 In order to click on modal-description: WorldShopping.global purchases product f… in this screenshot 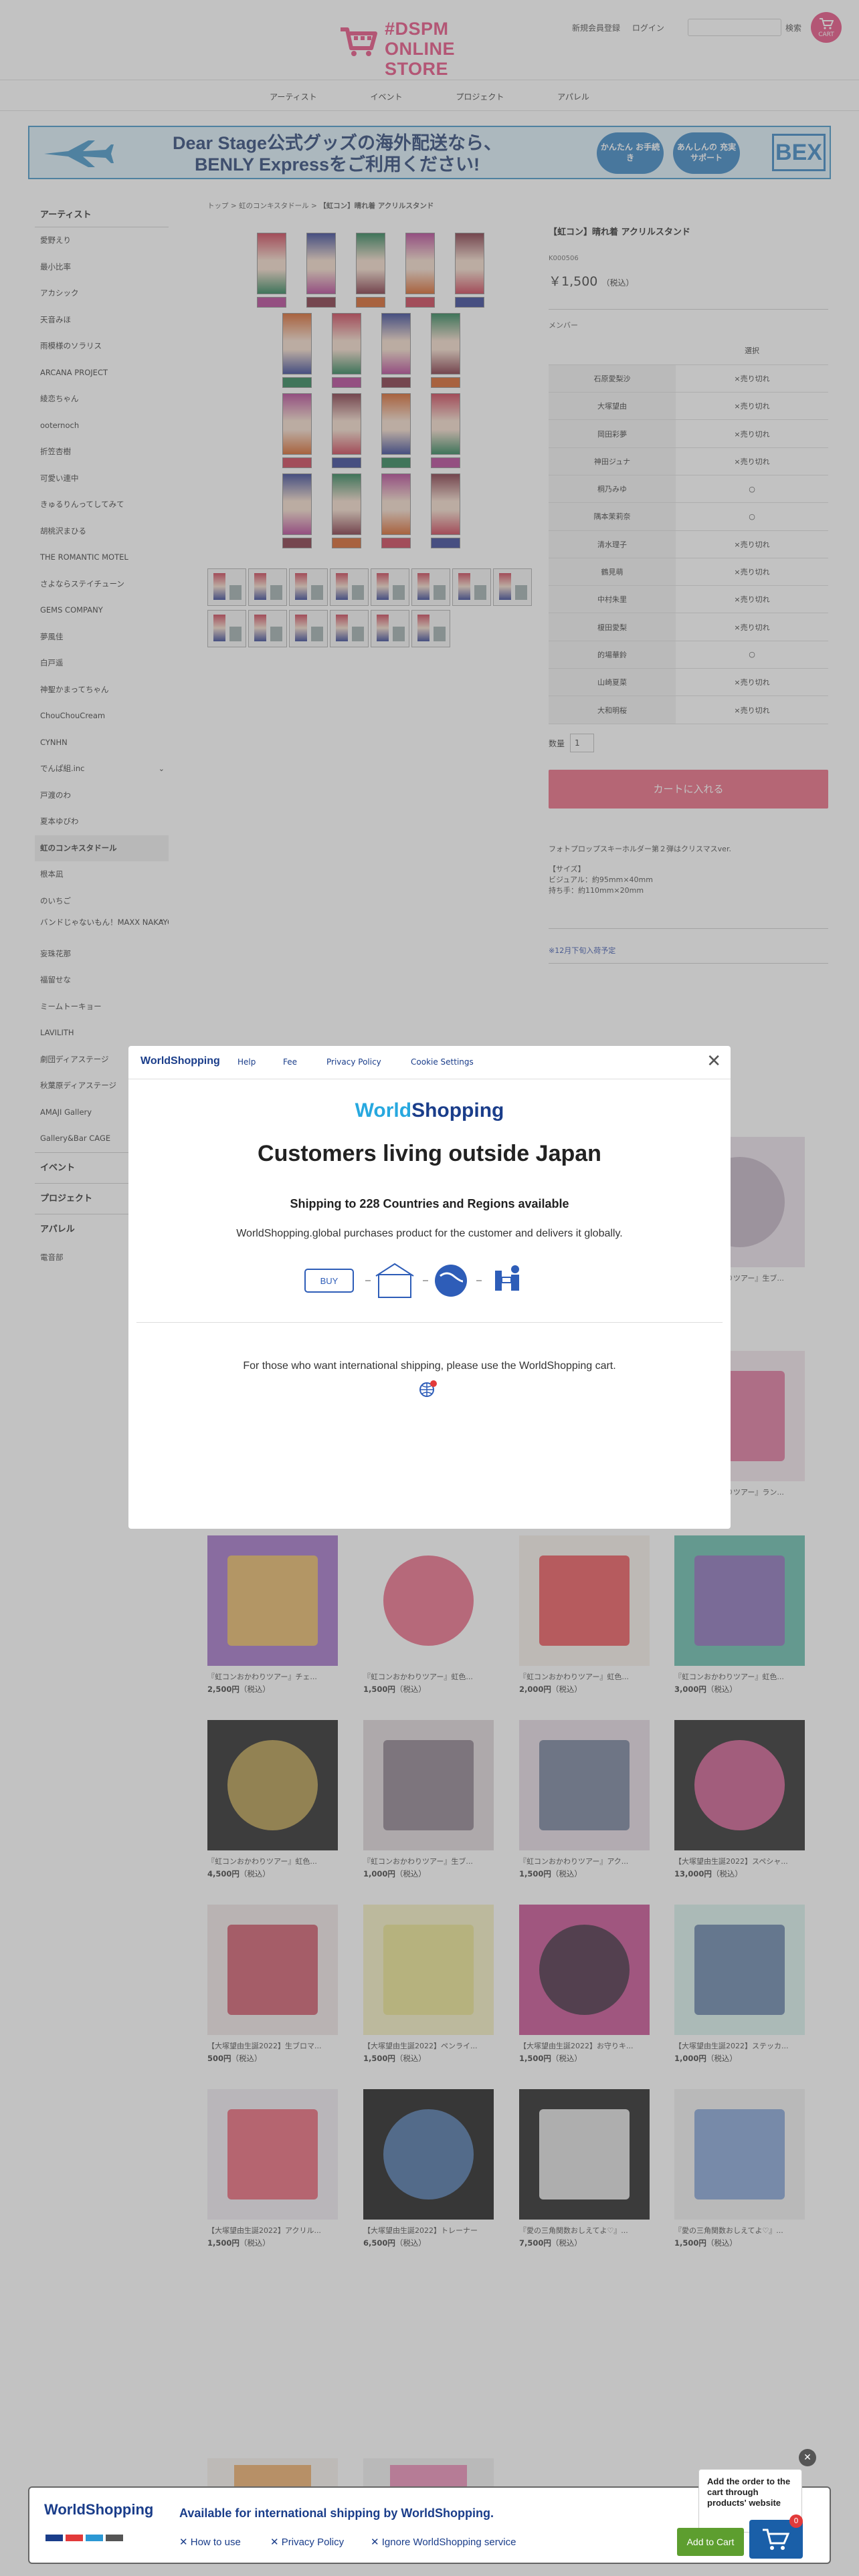, I will do `click(429, 1233)`.